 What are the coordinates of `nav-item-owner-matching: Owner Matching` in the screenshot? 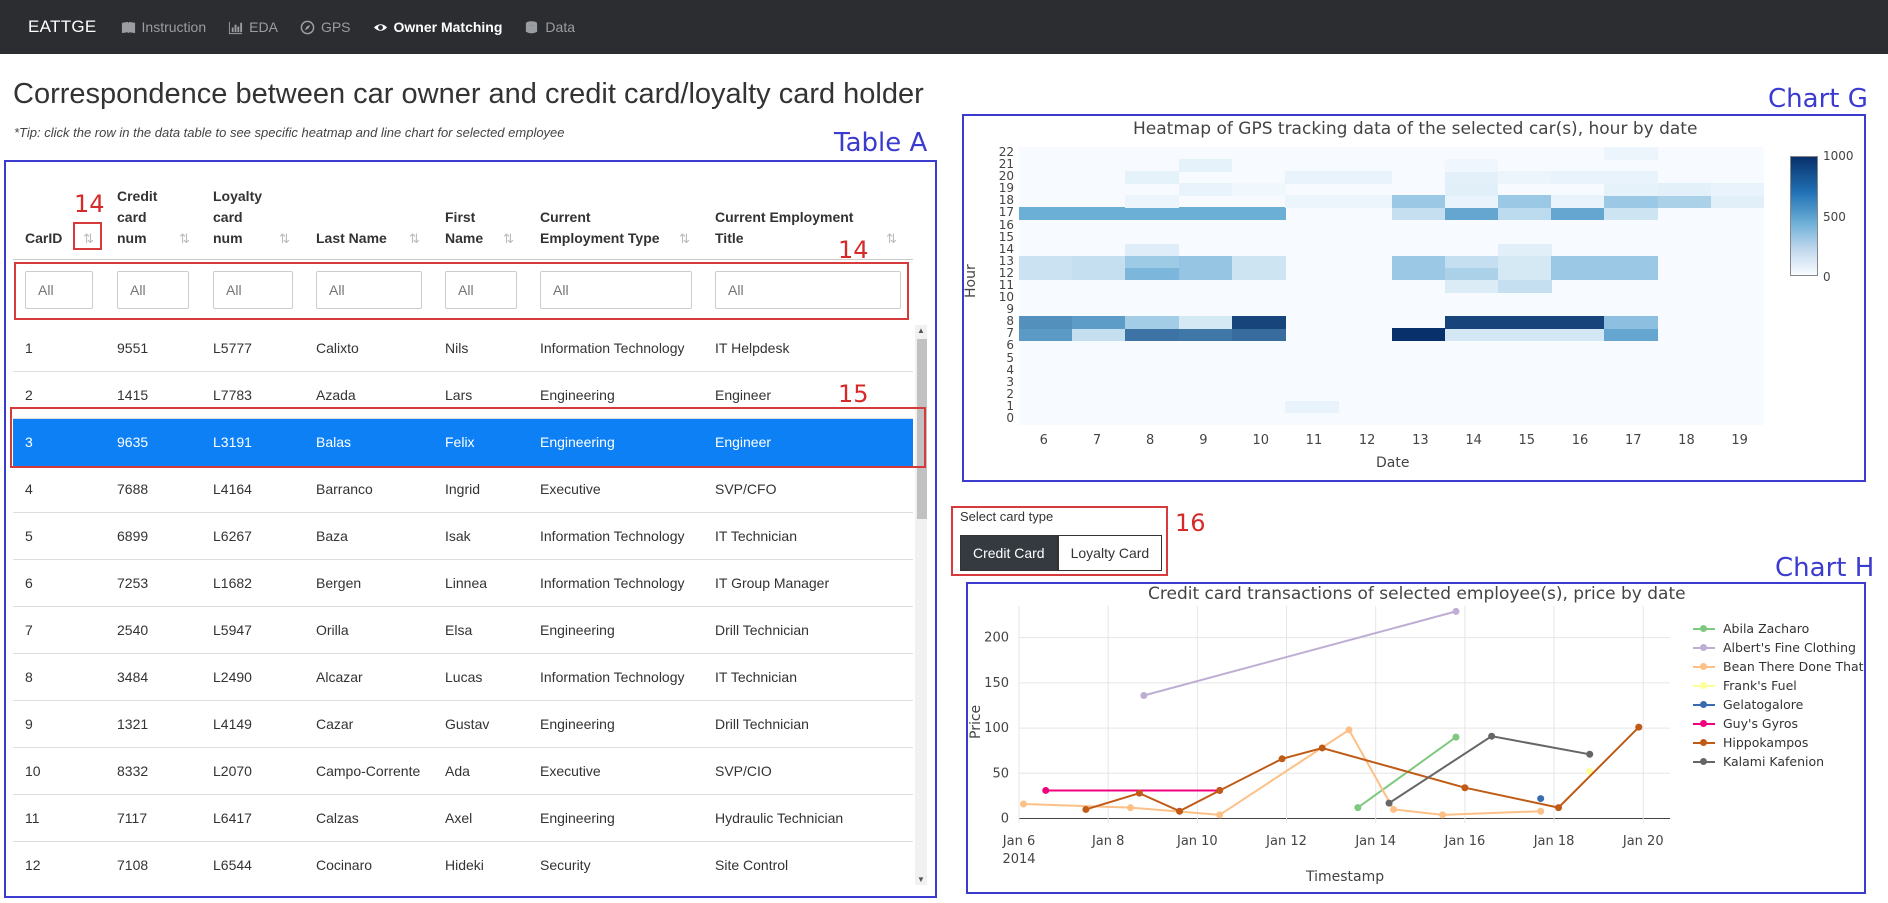 It's located at (437, 27).